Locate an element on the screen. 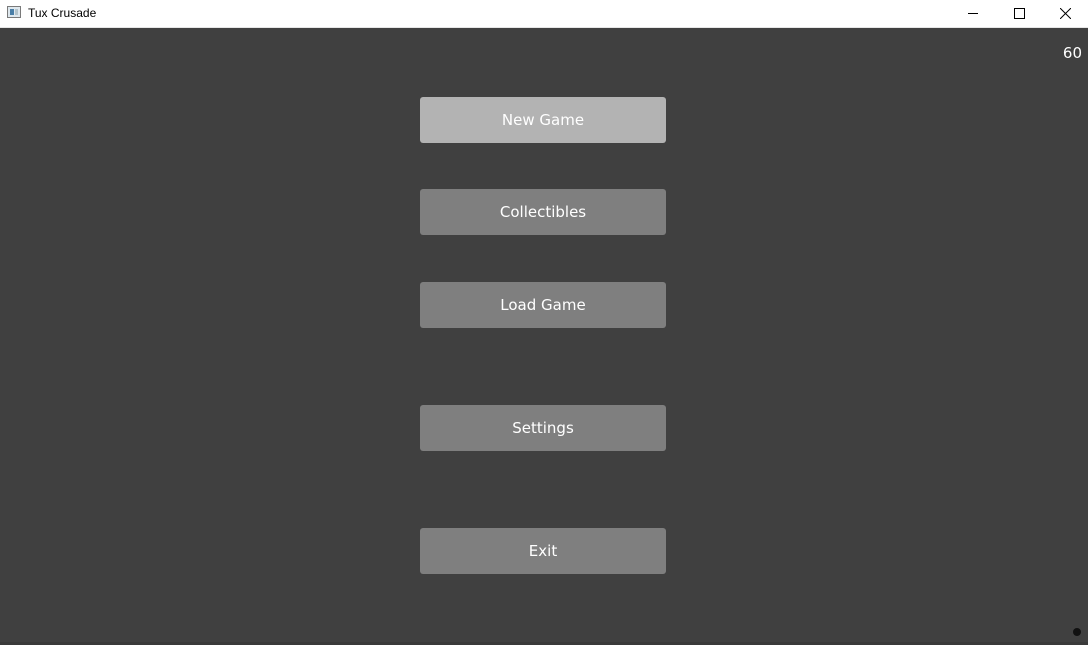  close-icon is located at coordinates (1065, 13).